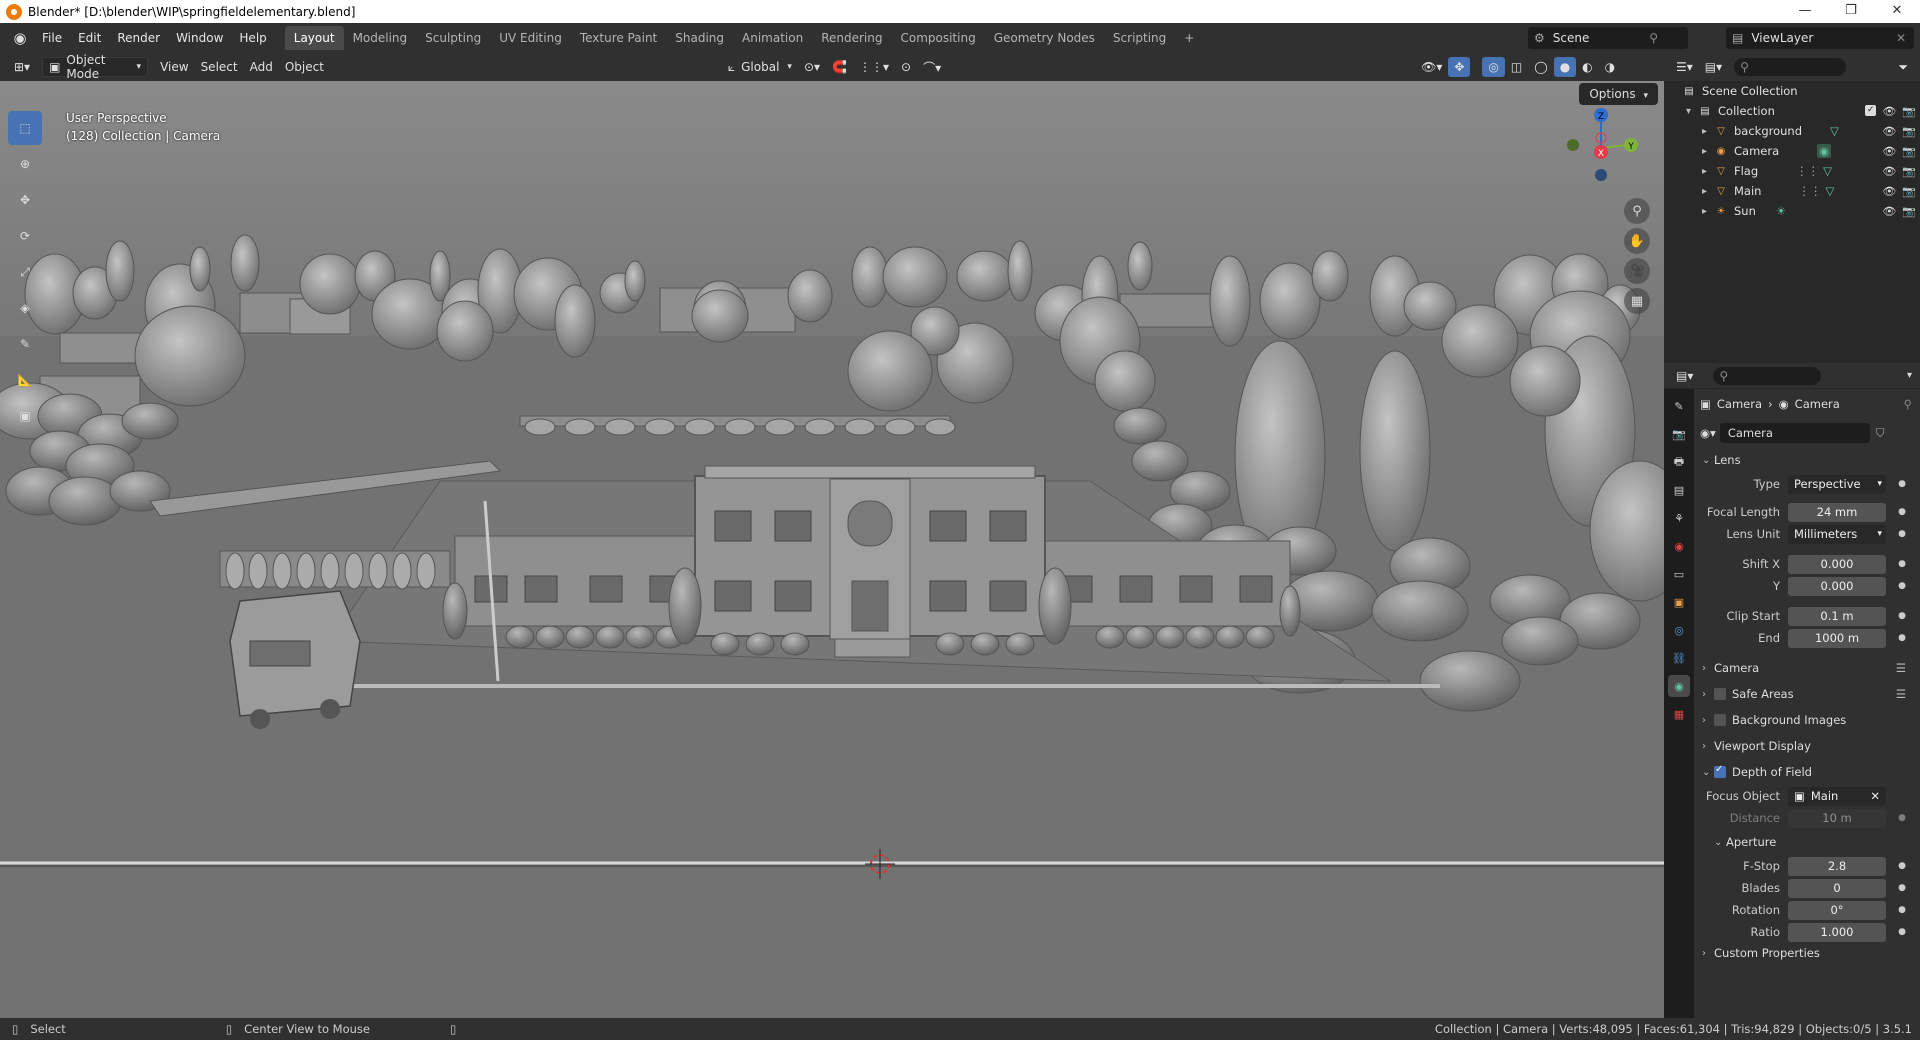 The width and height of the screenshot is (1920, 1040). Describe the element at coordinates (1679, 658) in the screenshot. I see `constraints-tab-icon: ⛓` at that location.